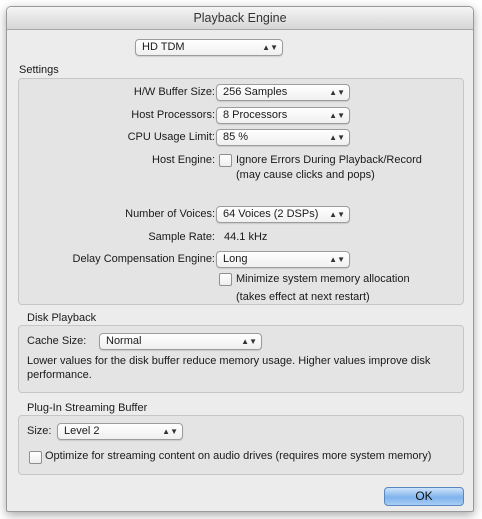 Image resolution: width=482 pixels, height=519 pixels. I want to click on plugin-streaming-section-title: Plug-In Streaming Buffer, so click(87, 408).